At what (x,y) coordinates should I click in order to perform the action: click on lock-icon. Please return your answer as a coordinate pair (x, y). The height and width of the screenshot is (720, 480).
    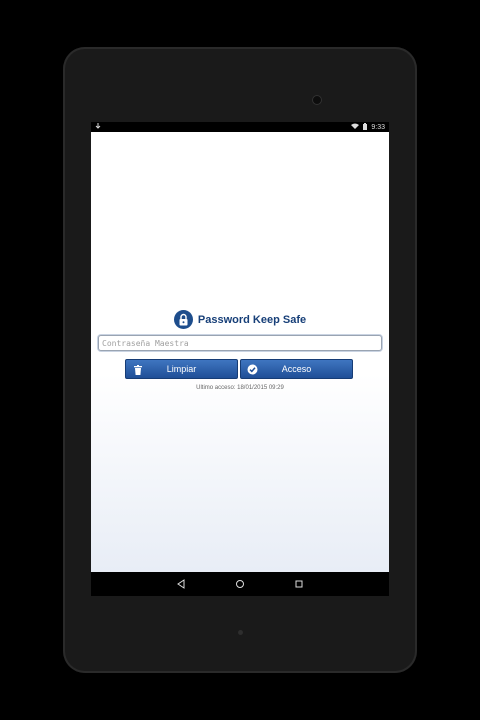
    Looking at the image, I should click on (183, 319).